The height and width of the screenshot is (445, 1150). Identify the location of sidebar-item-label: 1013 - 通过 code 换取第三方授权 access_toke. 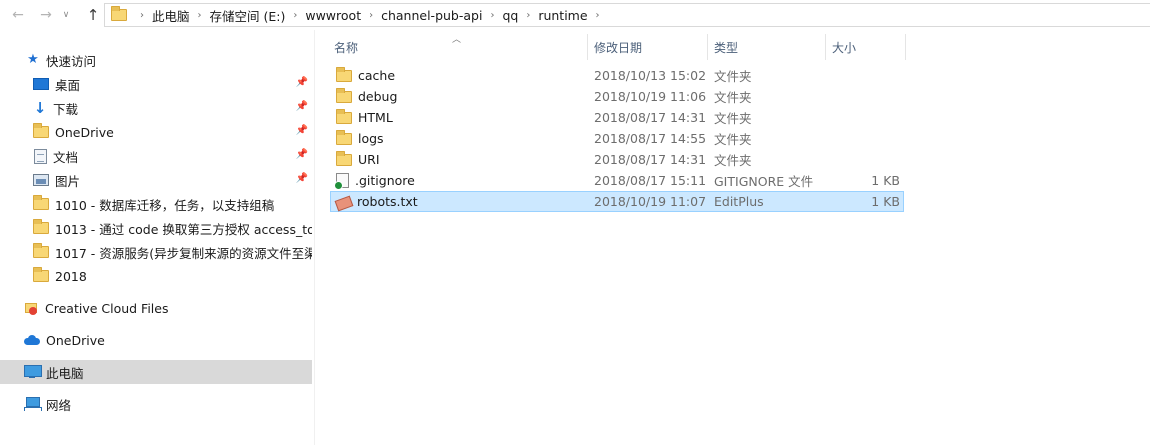
(183, 229).